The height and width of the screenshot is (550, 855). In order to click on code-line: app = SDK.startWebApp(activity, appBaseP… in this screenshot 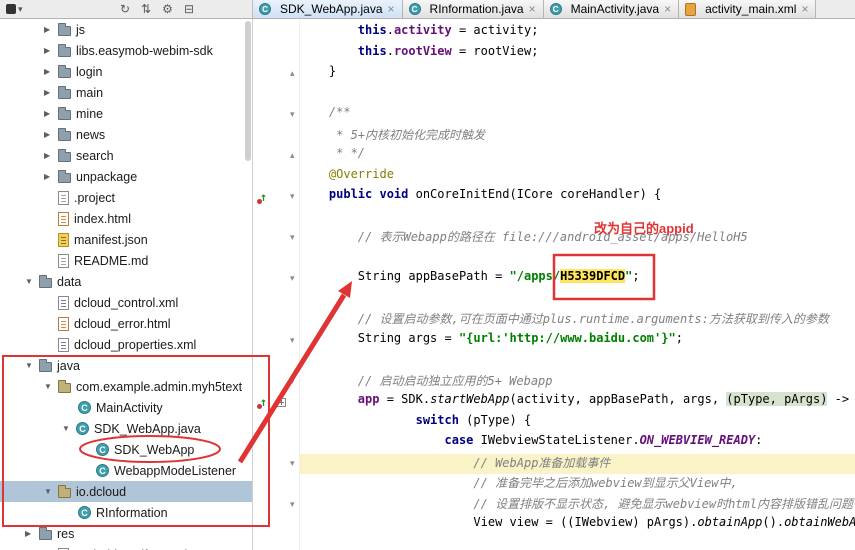, I will do `click(577, 402)`.